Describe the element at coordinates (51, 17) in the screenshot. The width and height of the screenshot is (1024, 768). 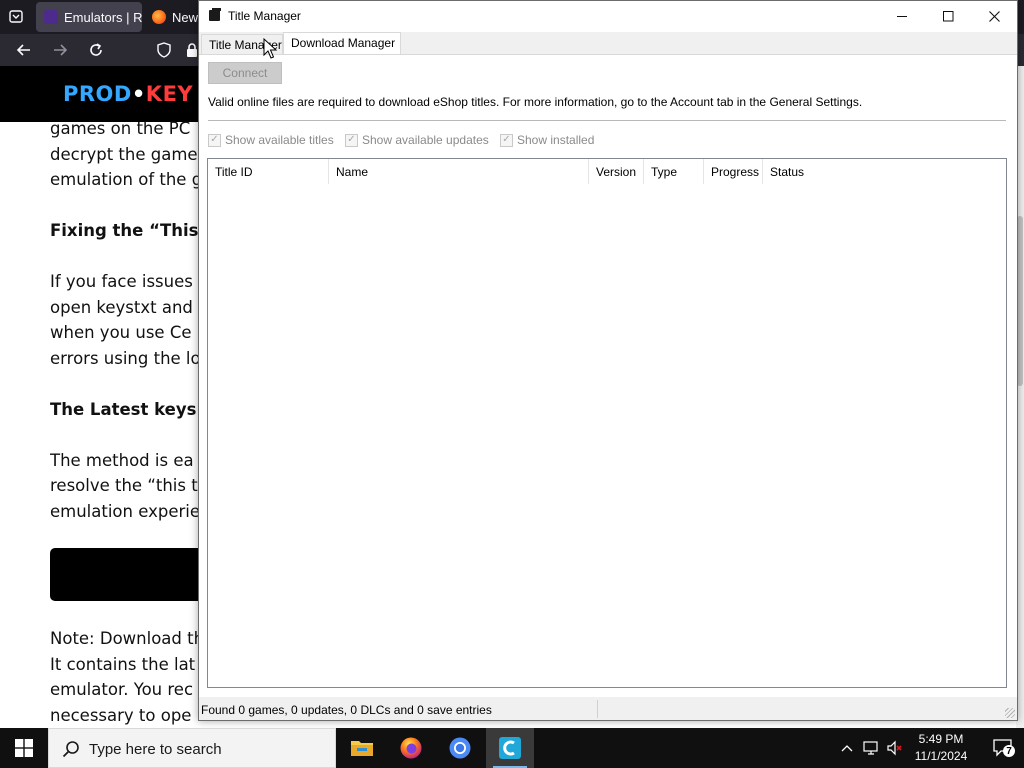
I see `site-favicon-icon` at that location.